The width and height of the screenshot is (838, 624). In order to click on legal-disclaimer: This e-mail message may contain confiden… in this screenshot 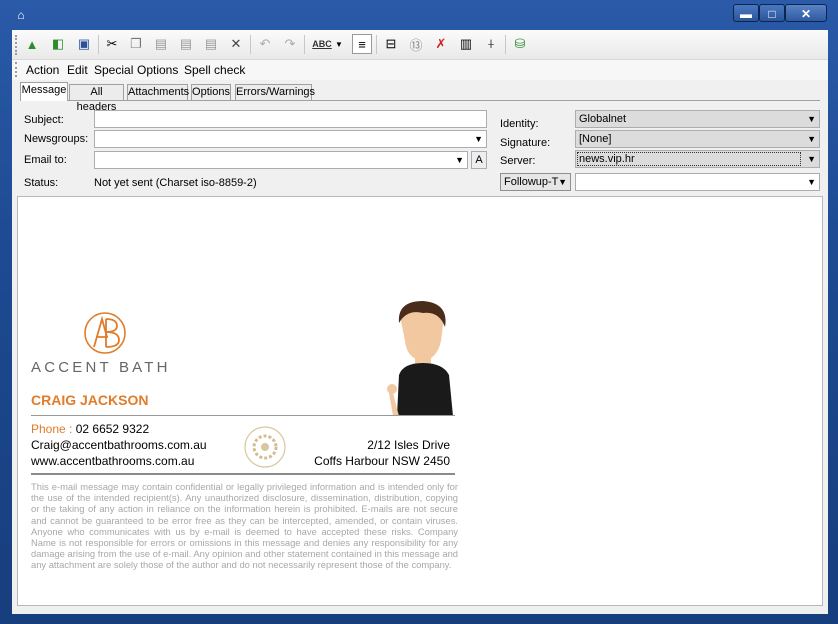, I will do `click(244, 526)`.